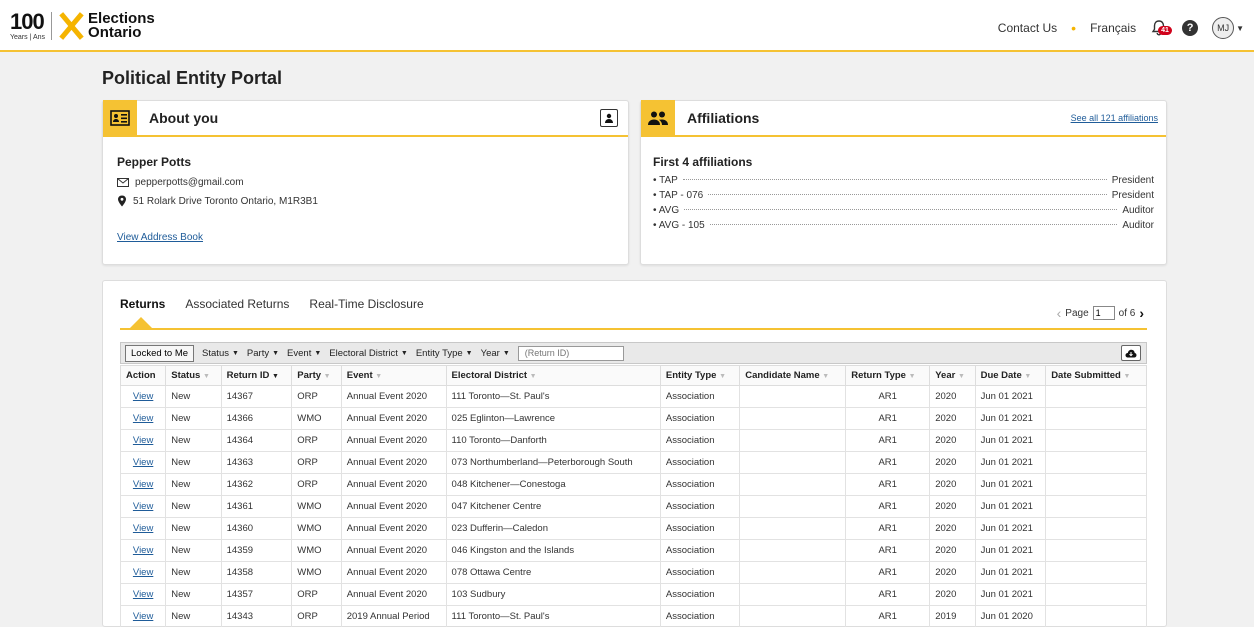 This screenshot has width=1254, height=627. Describe the element at coordinates (1103, 313) in the screenshot. I see `page-number-input` at that location.